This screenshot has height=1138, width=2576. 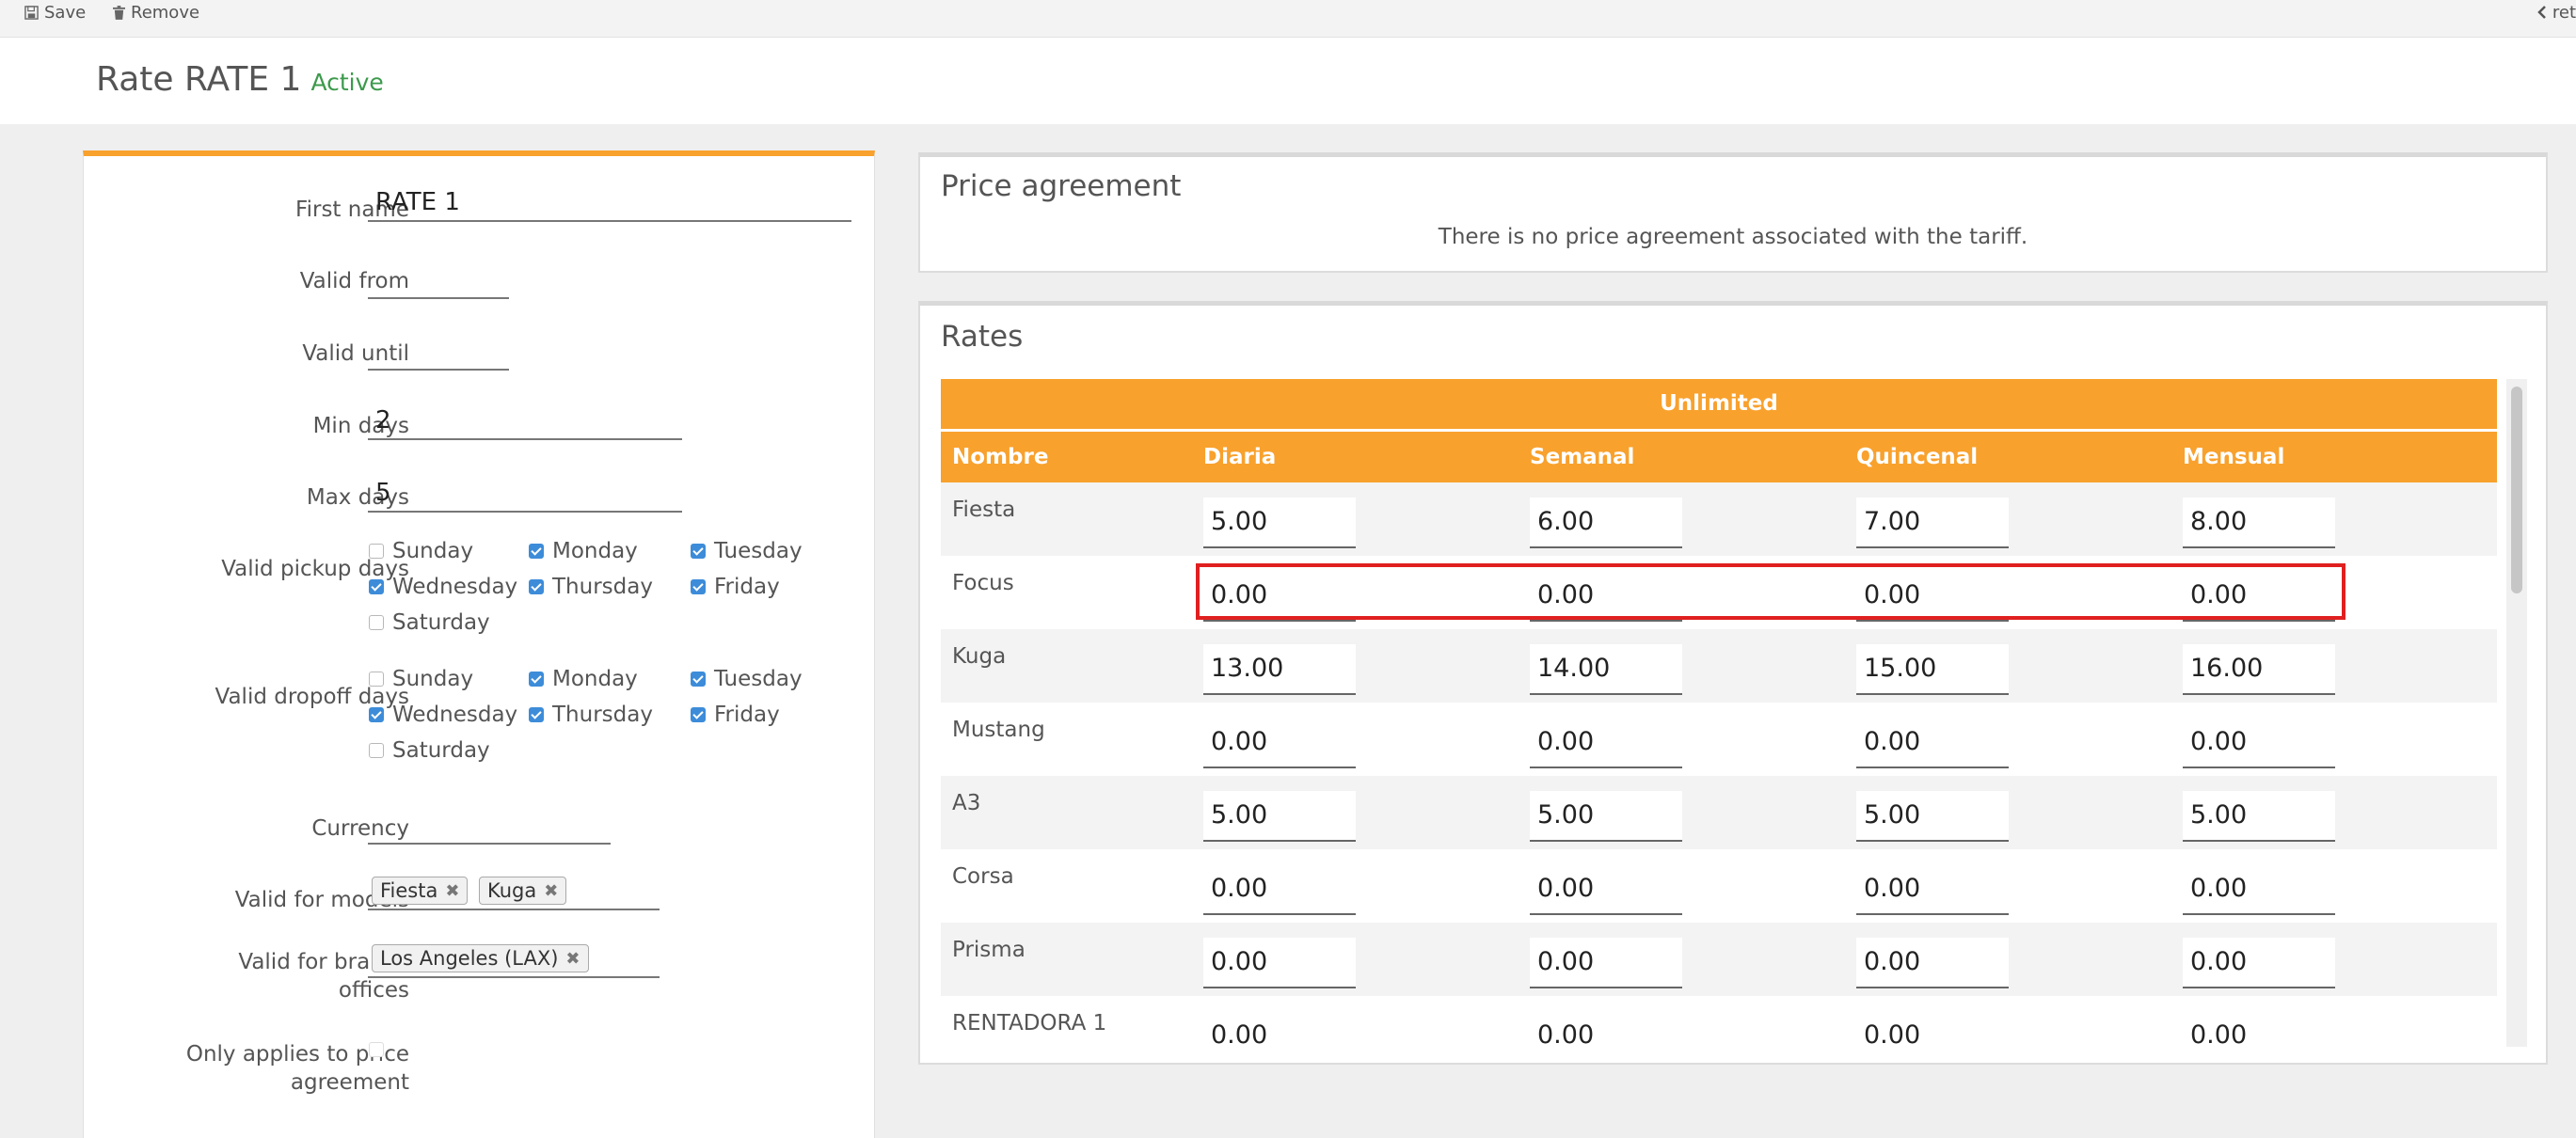 I want to click on dropoff-thursday-checkbox: Thursday, so click(x=591, y=715).